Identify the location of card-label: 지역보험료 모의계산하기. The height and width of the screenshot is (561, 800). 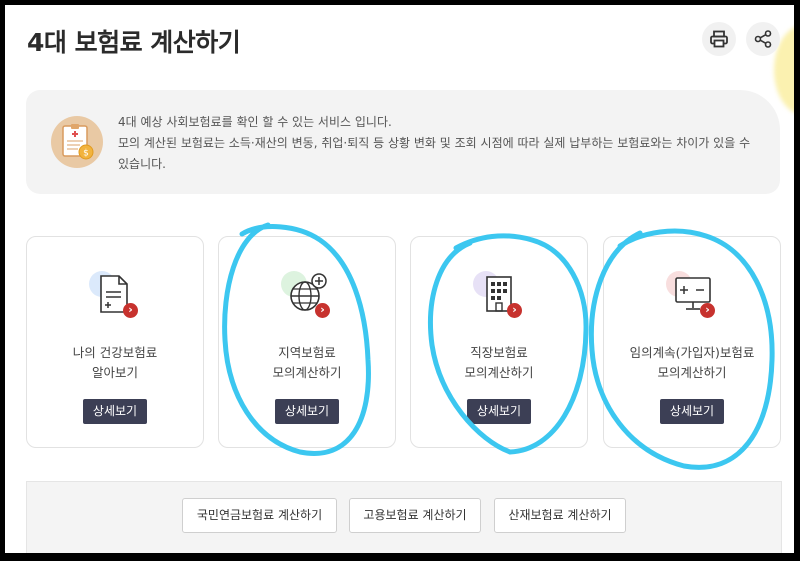
(307, 363).